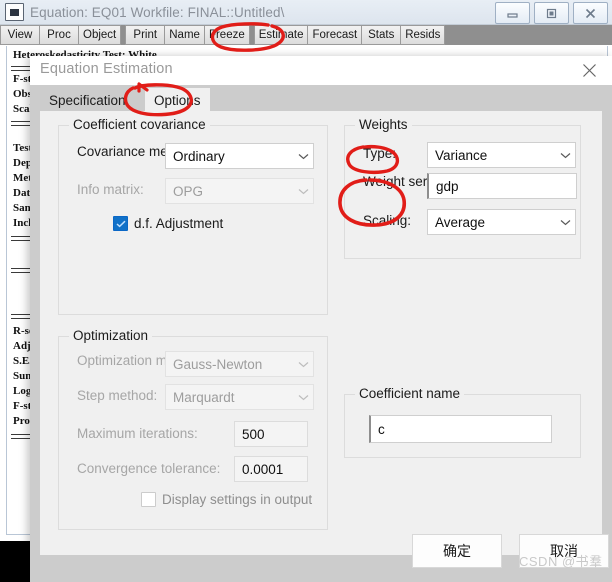 This screenshot has width=612, height=582. What do you see at coordinates (387, 220) in the screenshot?
I see `weights-scaling-label: Scaling:` at bounding box center [387, 220].